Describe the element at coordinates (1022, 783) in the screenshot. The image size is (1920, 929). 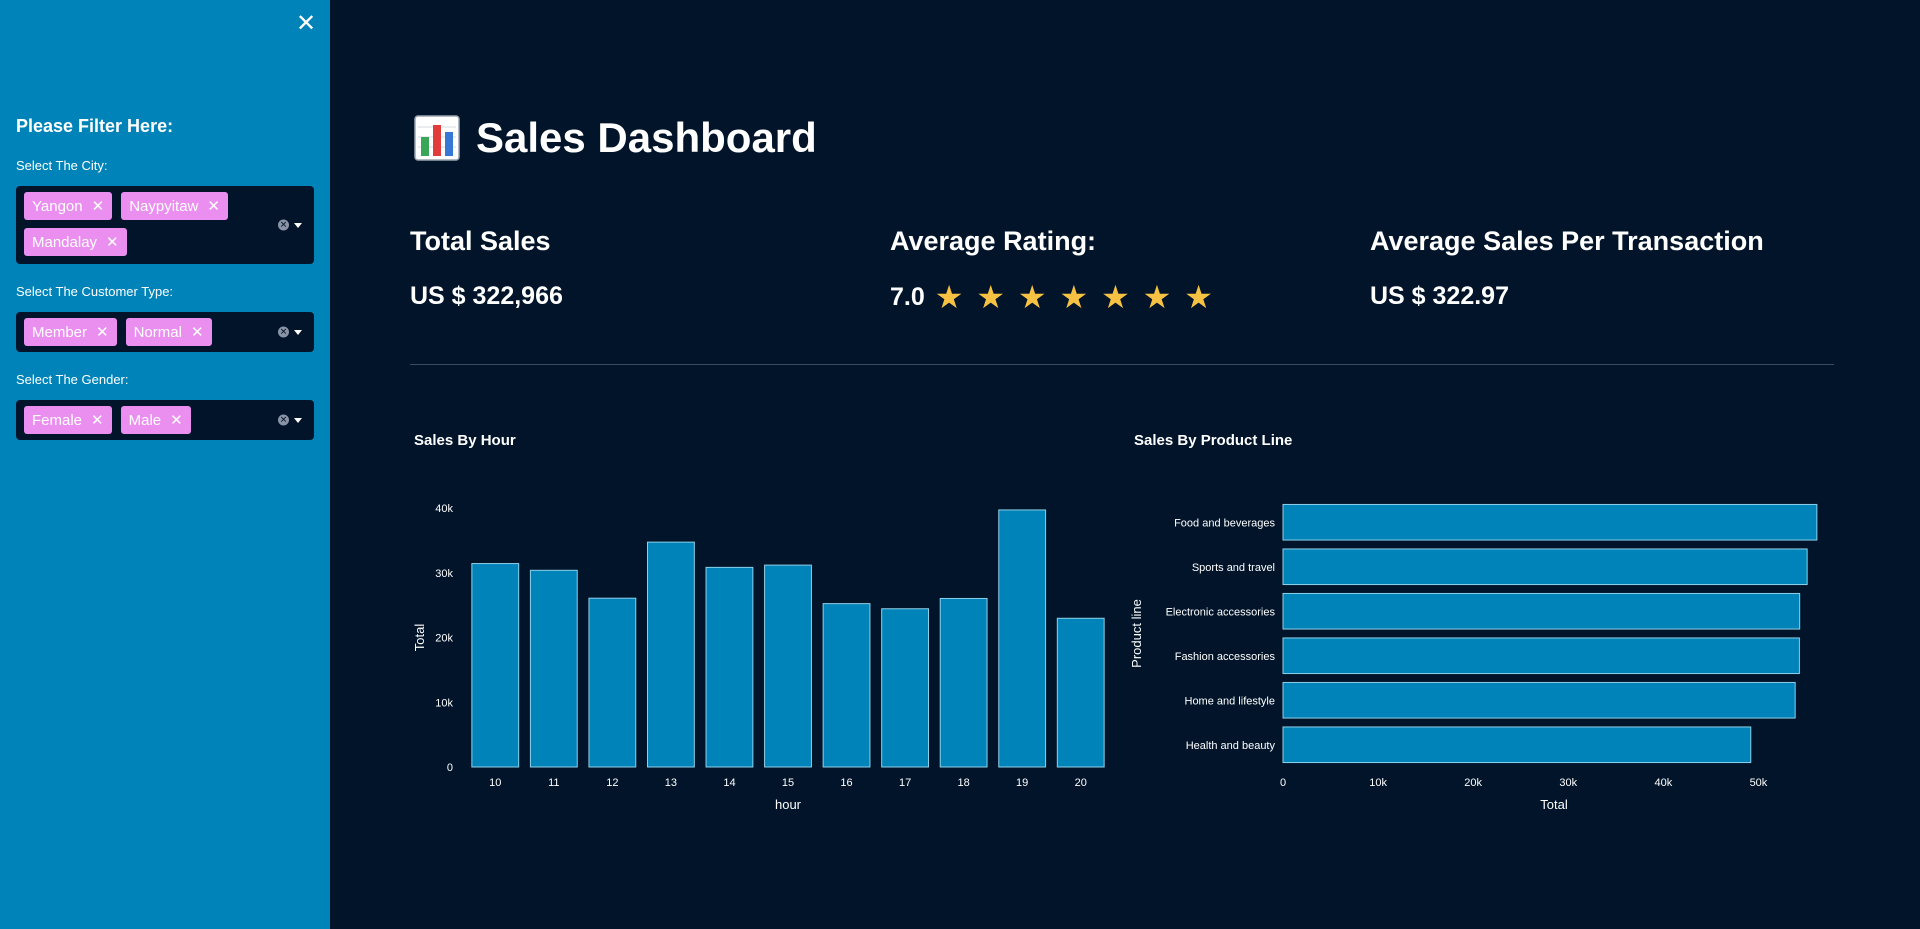
I see `x-tick-label: 19` at that location.